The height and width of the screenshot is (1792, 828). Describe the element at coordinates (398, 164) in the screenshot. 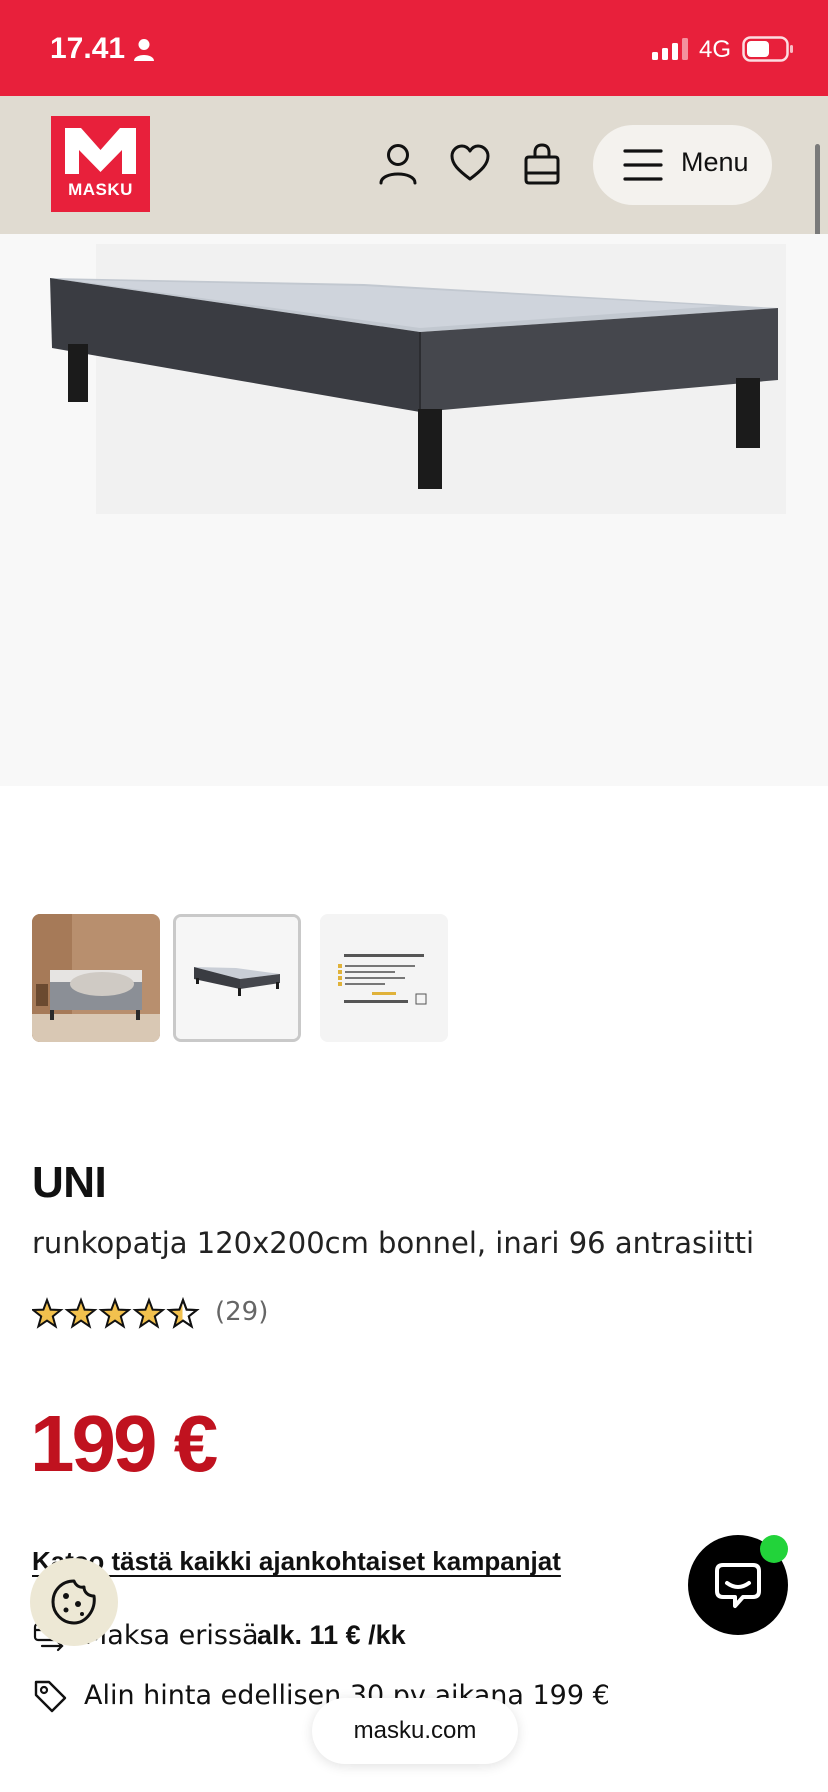

I see `person-icon` at that location.